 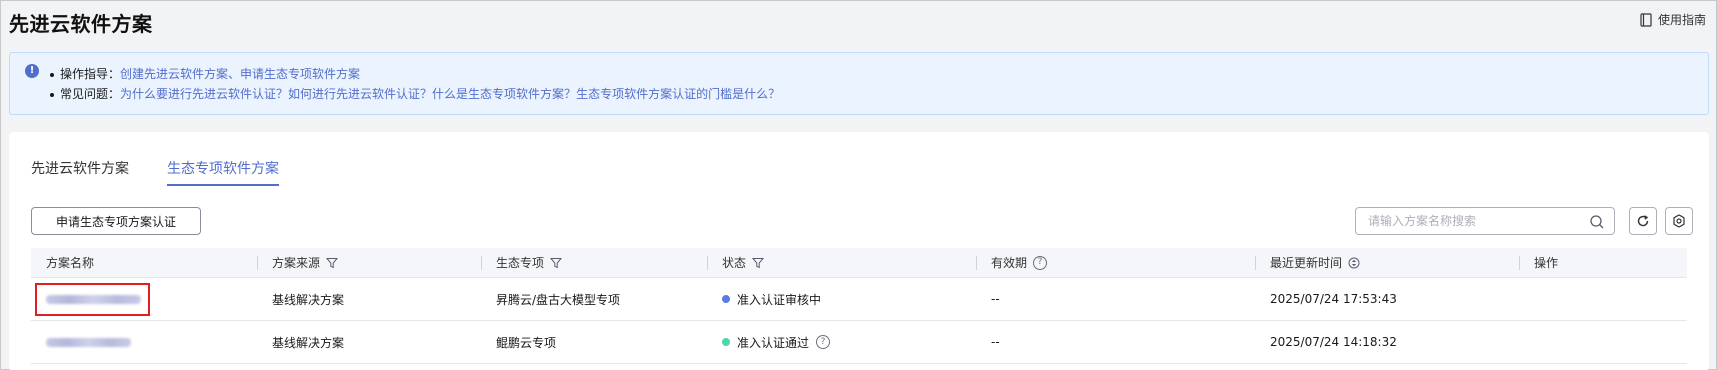 I want to click on col-status: 状态, so click(x=841, y=262).